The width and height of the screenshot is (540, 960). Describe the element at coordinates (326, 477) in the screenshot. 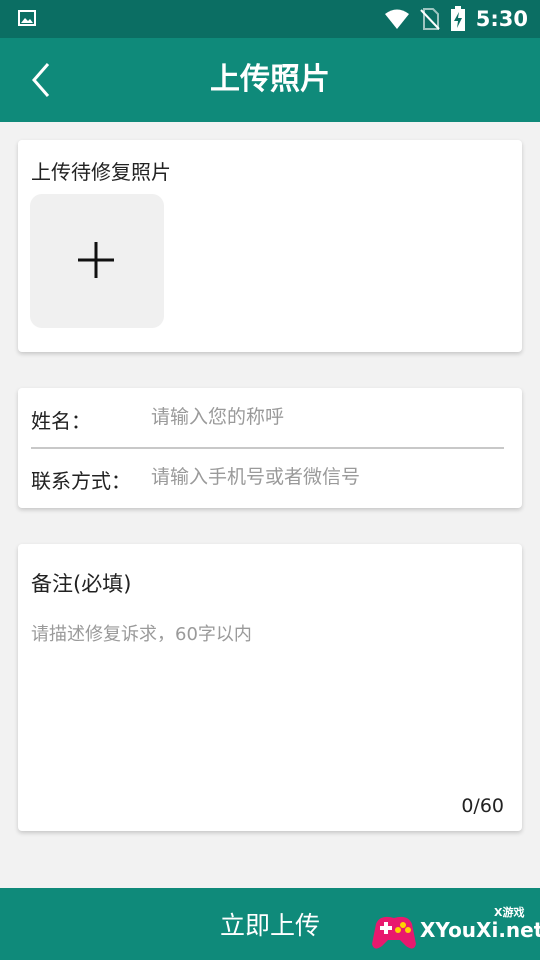

I see `phone-input` at that location.